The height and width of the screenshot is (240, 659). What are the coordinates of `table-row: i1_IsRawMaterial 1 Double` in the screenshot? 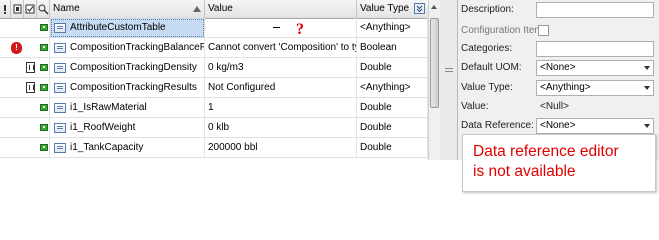 It's located at (214, 108).